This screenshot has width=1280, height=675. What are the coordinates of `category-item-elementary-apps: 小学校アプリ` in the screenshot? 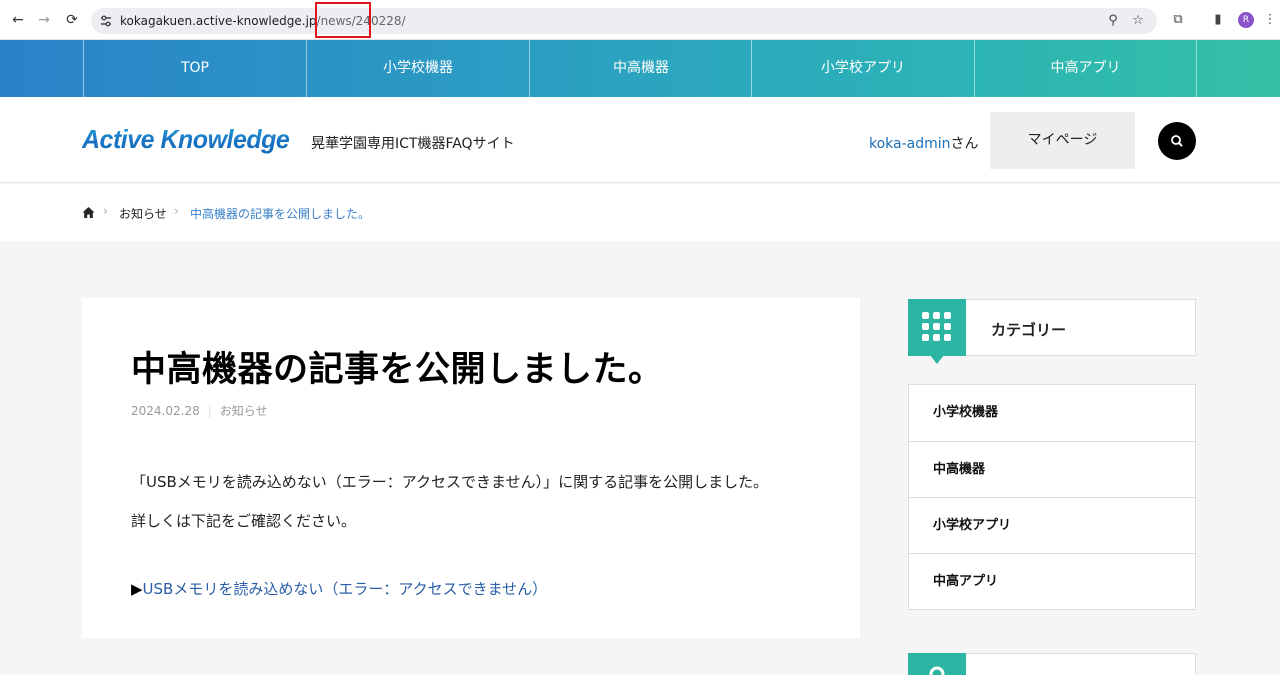 It's located at (1052, 525).